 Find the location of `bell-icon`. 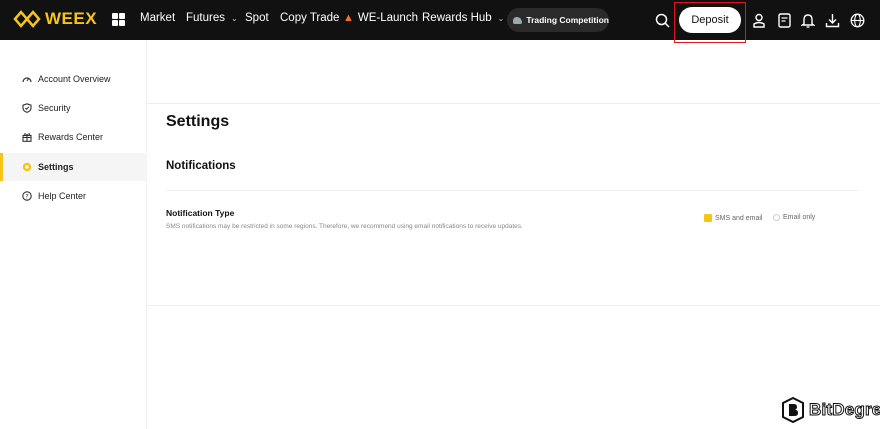

bell-icon is located at coordinates (808, 20).